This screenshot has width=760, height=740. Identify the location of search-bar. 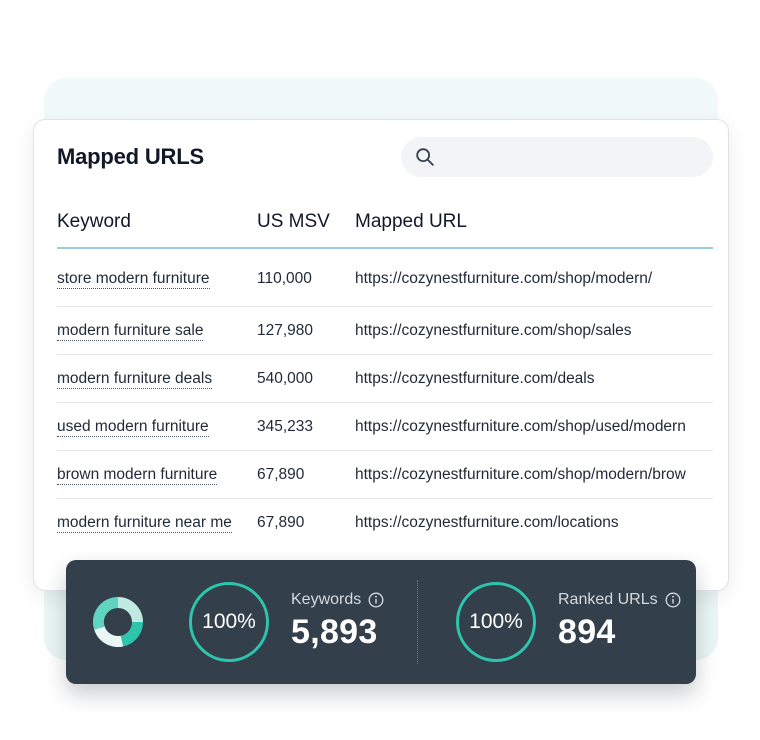
(557, 157).